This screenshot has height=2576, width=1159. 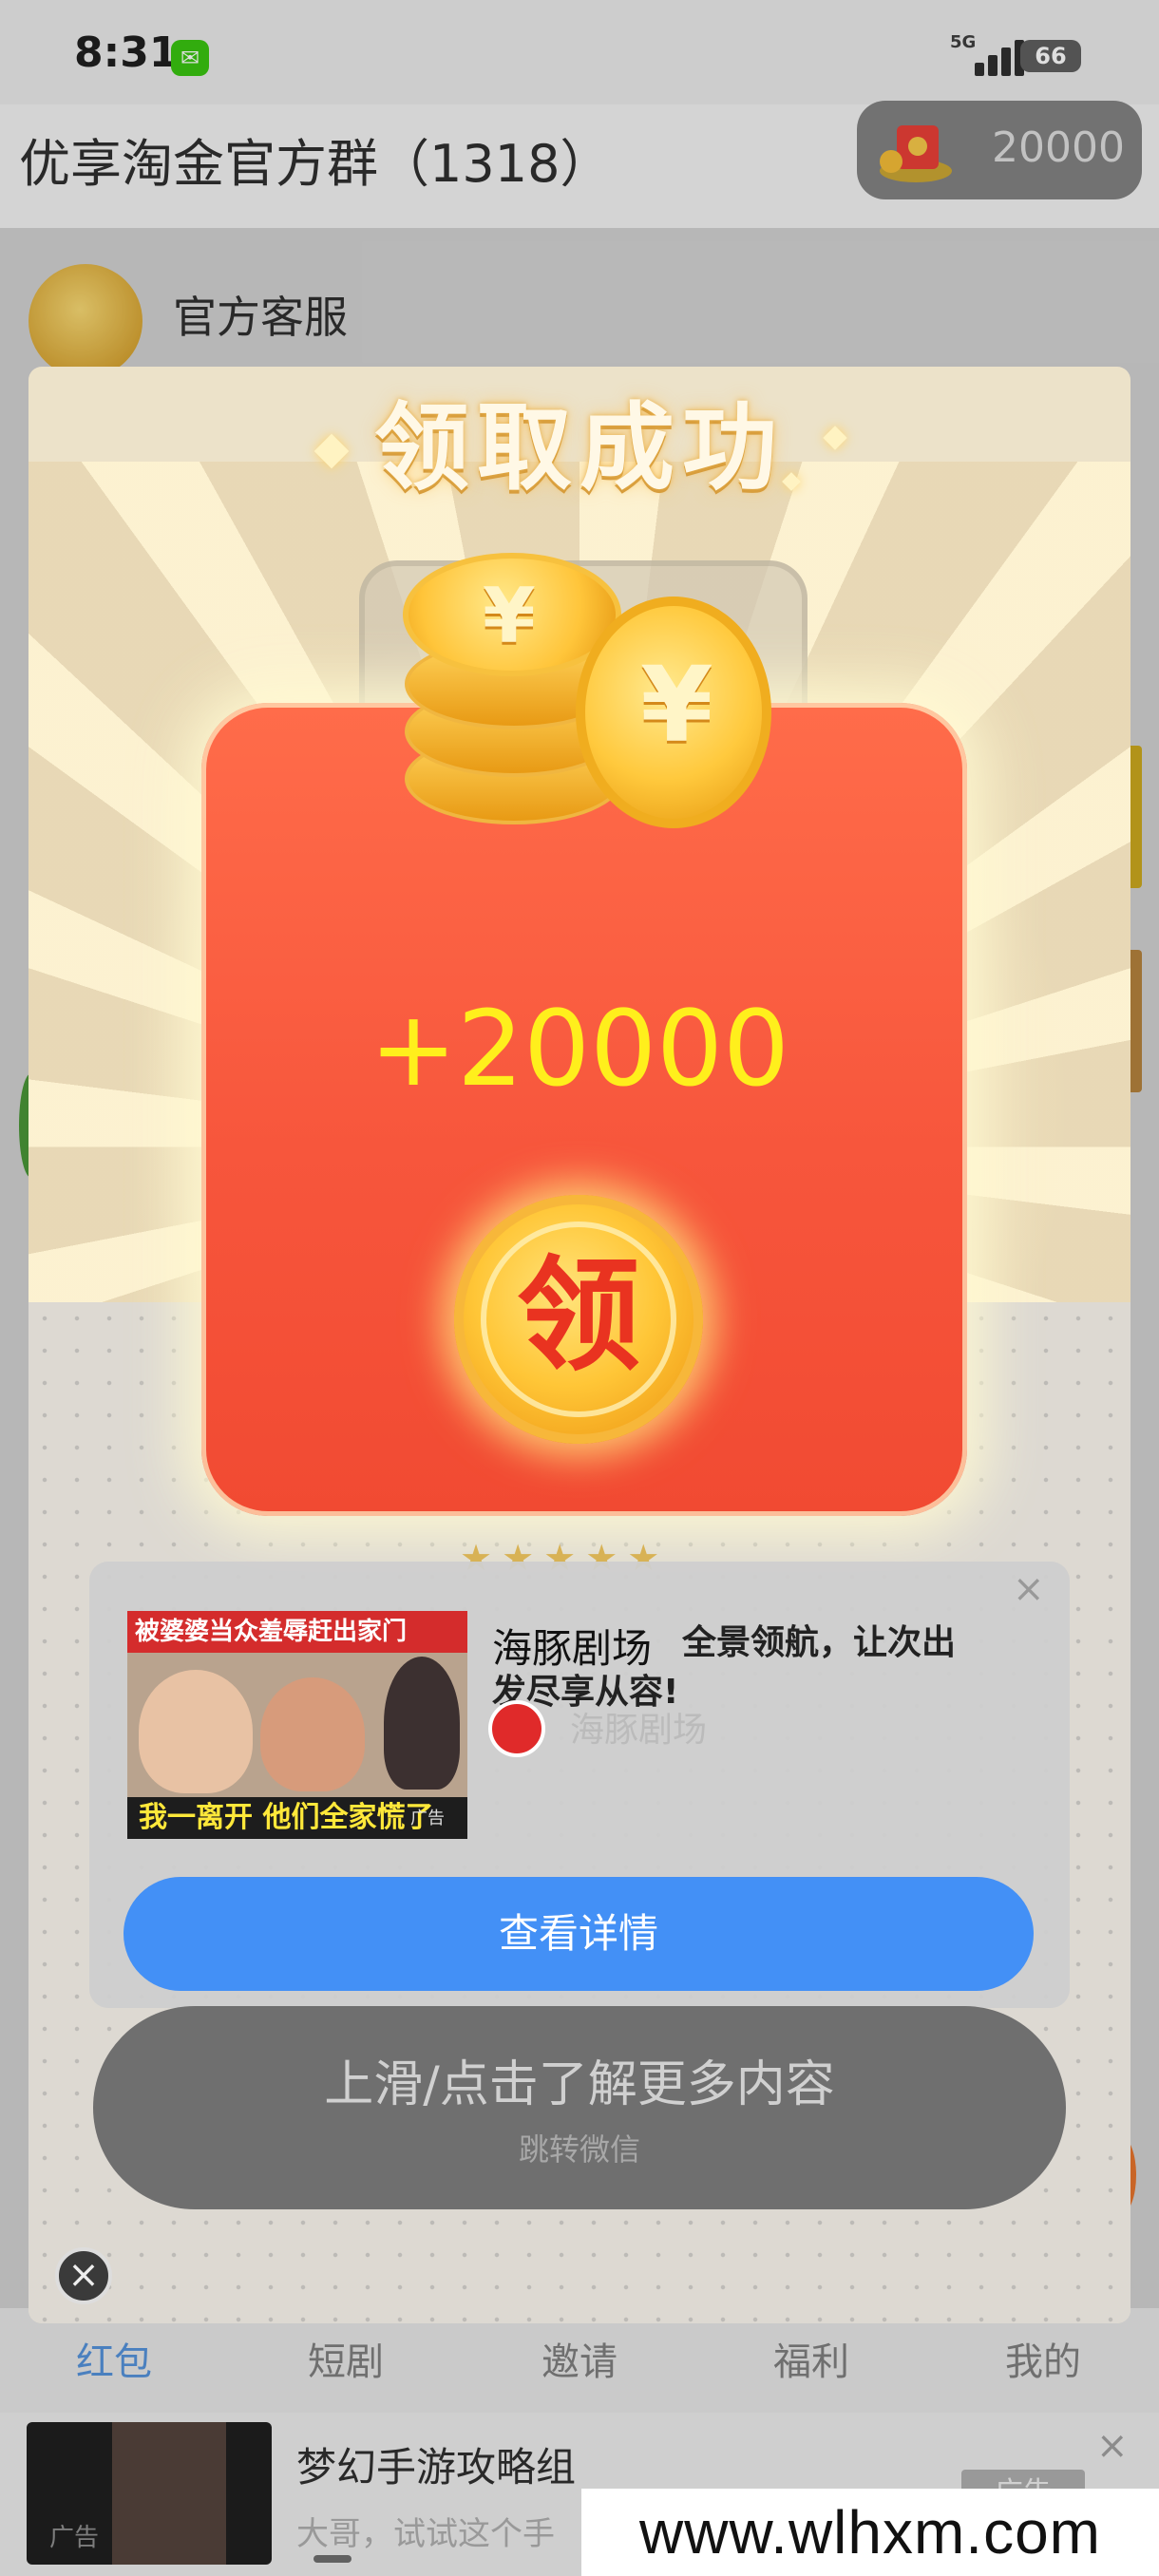 I want to click on success-title: 领取成功, so click(x=579, y=447).